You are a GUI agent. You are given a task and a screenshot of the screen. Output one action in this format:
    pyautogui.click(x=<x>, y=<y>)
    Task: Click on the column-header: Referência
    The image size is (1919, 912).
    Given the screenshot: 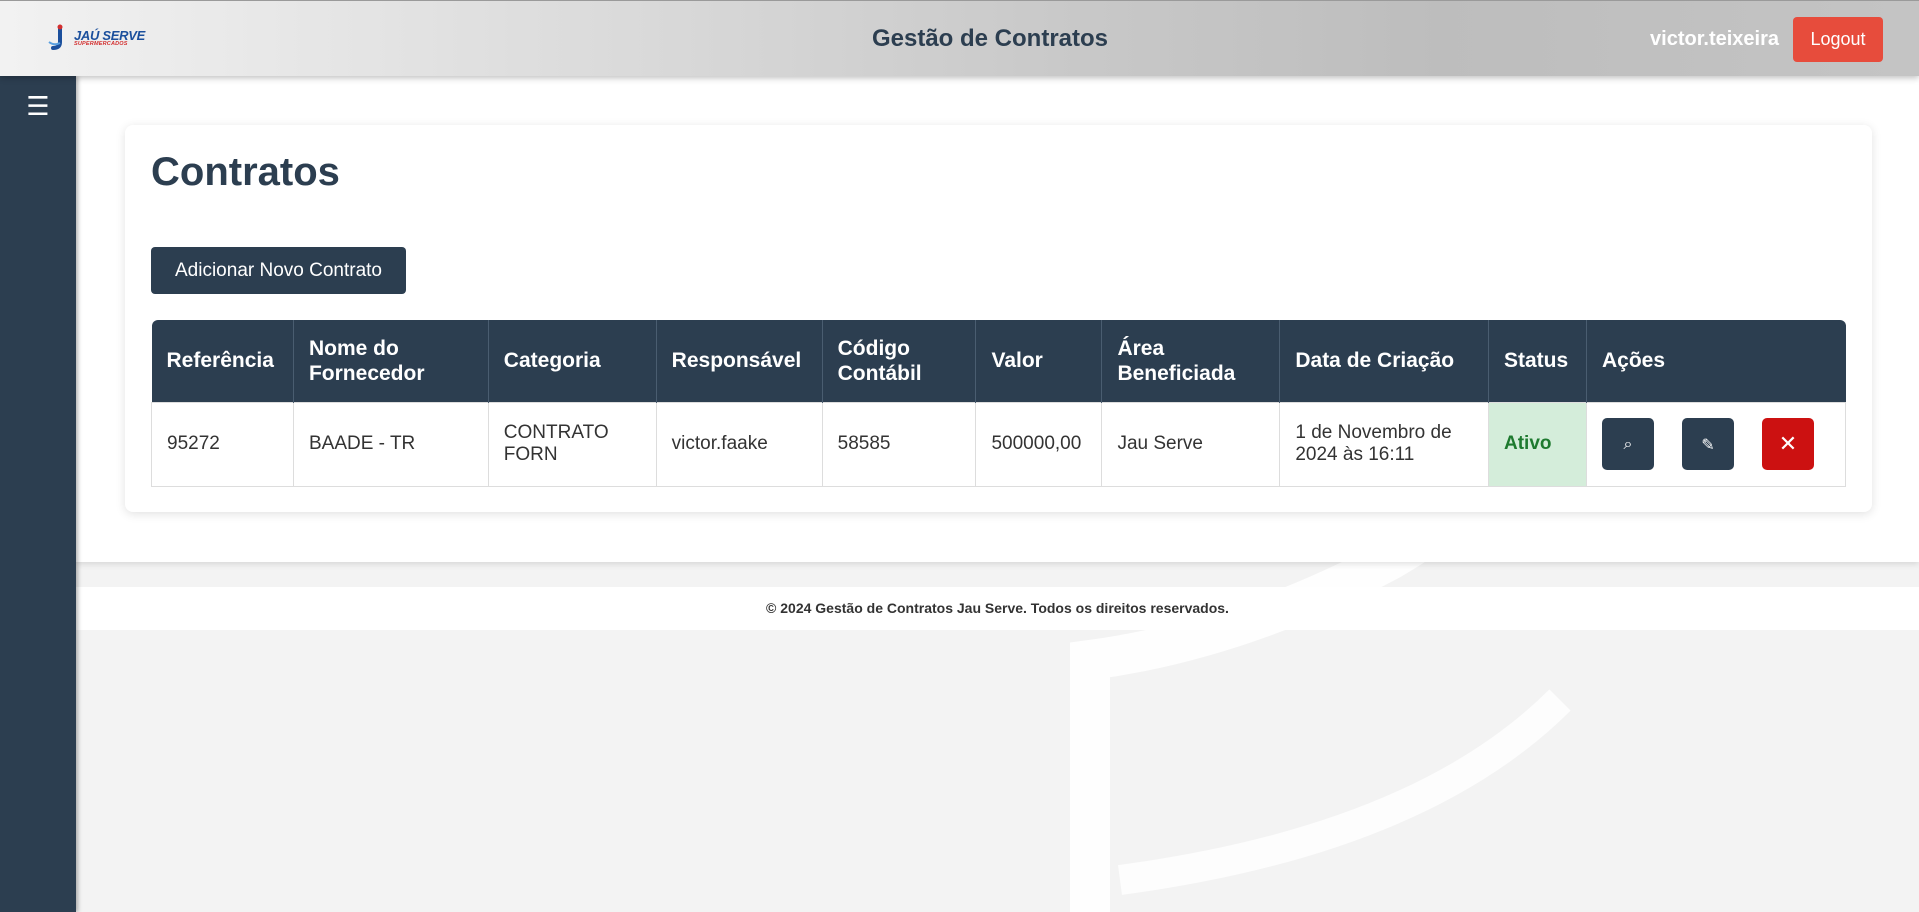 What is the action you would take?
    pyautogui.click(x=222, y=361)
    